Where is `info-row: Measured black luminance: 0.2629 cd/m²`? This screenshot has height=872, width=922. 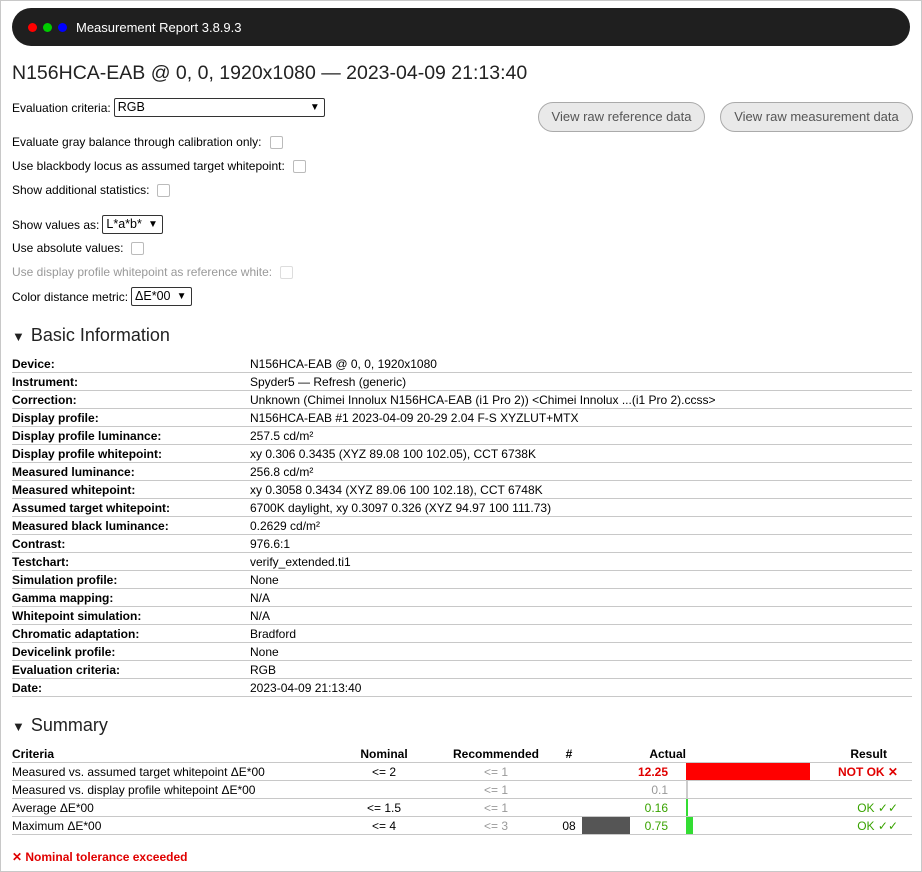 info-row: Measured black luminance: 0.2629 cd/m² is located at coordinates (462, 525).